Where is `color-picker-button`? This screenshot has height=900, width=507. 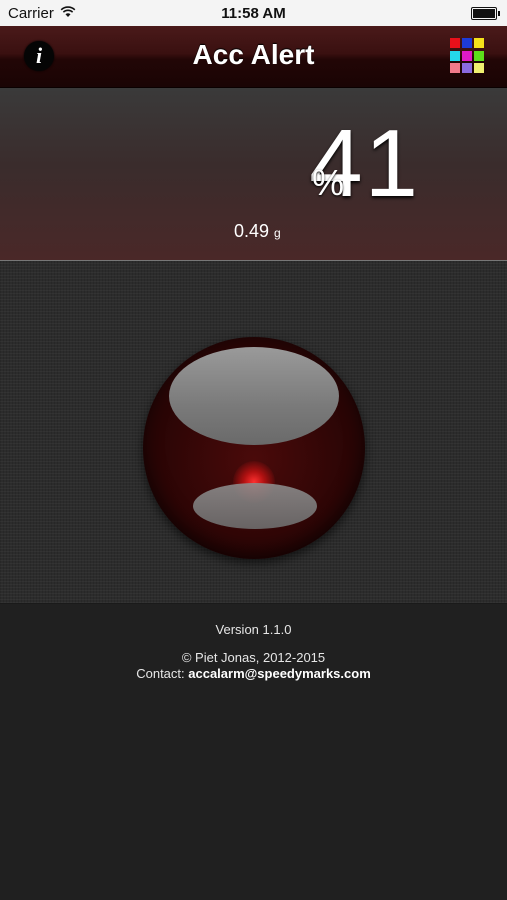
color-picker-button is located at coordinates (468, 56).